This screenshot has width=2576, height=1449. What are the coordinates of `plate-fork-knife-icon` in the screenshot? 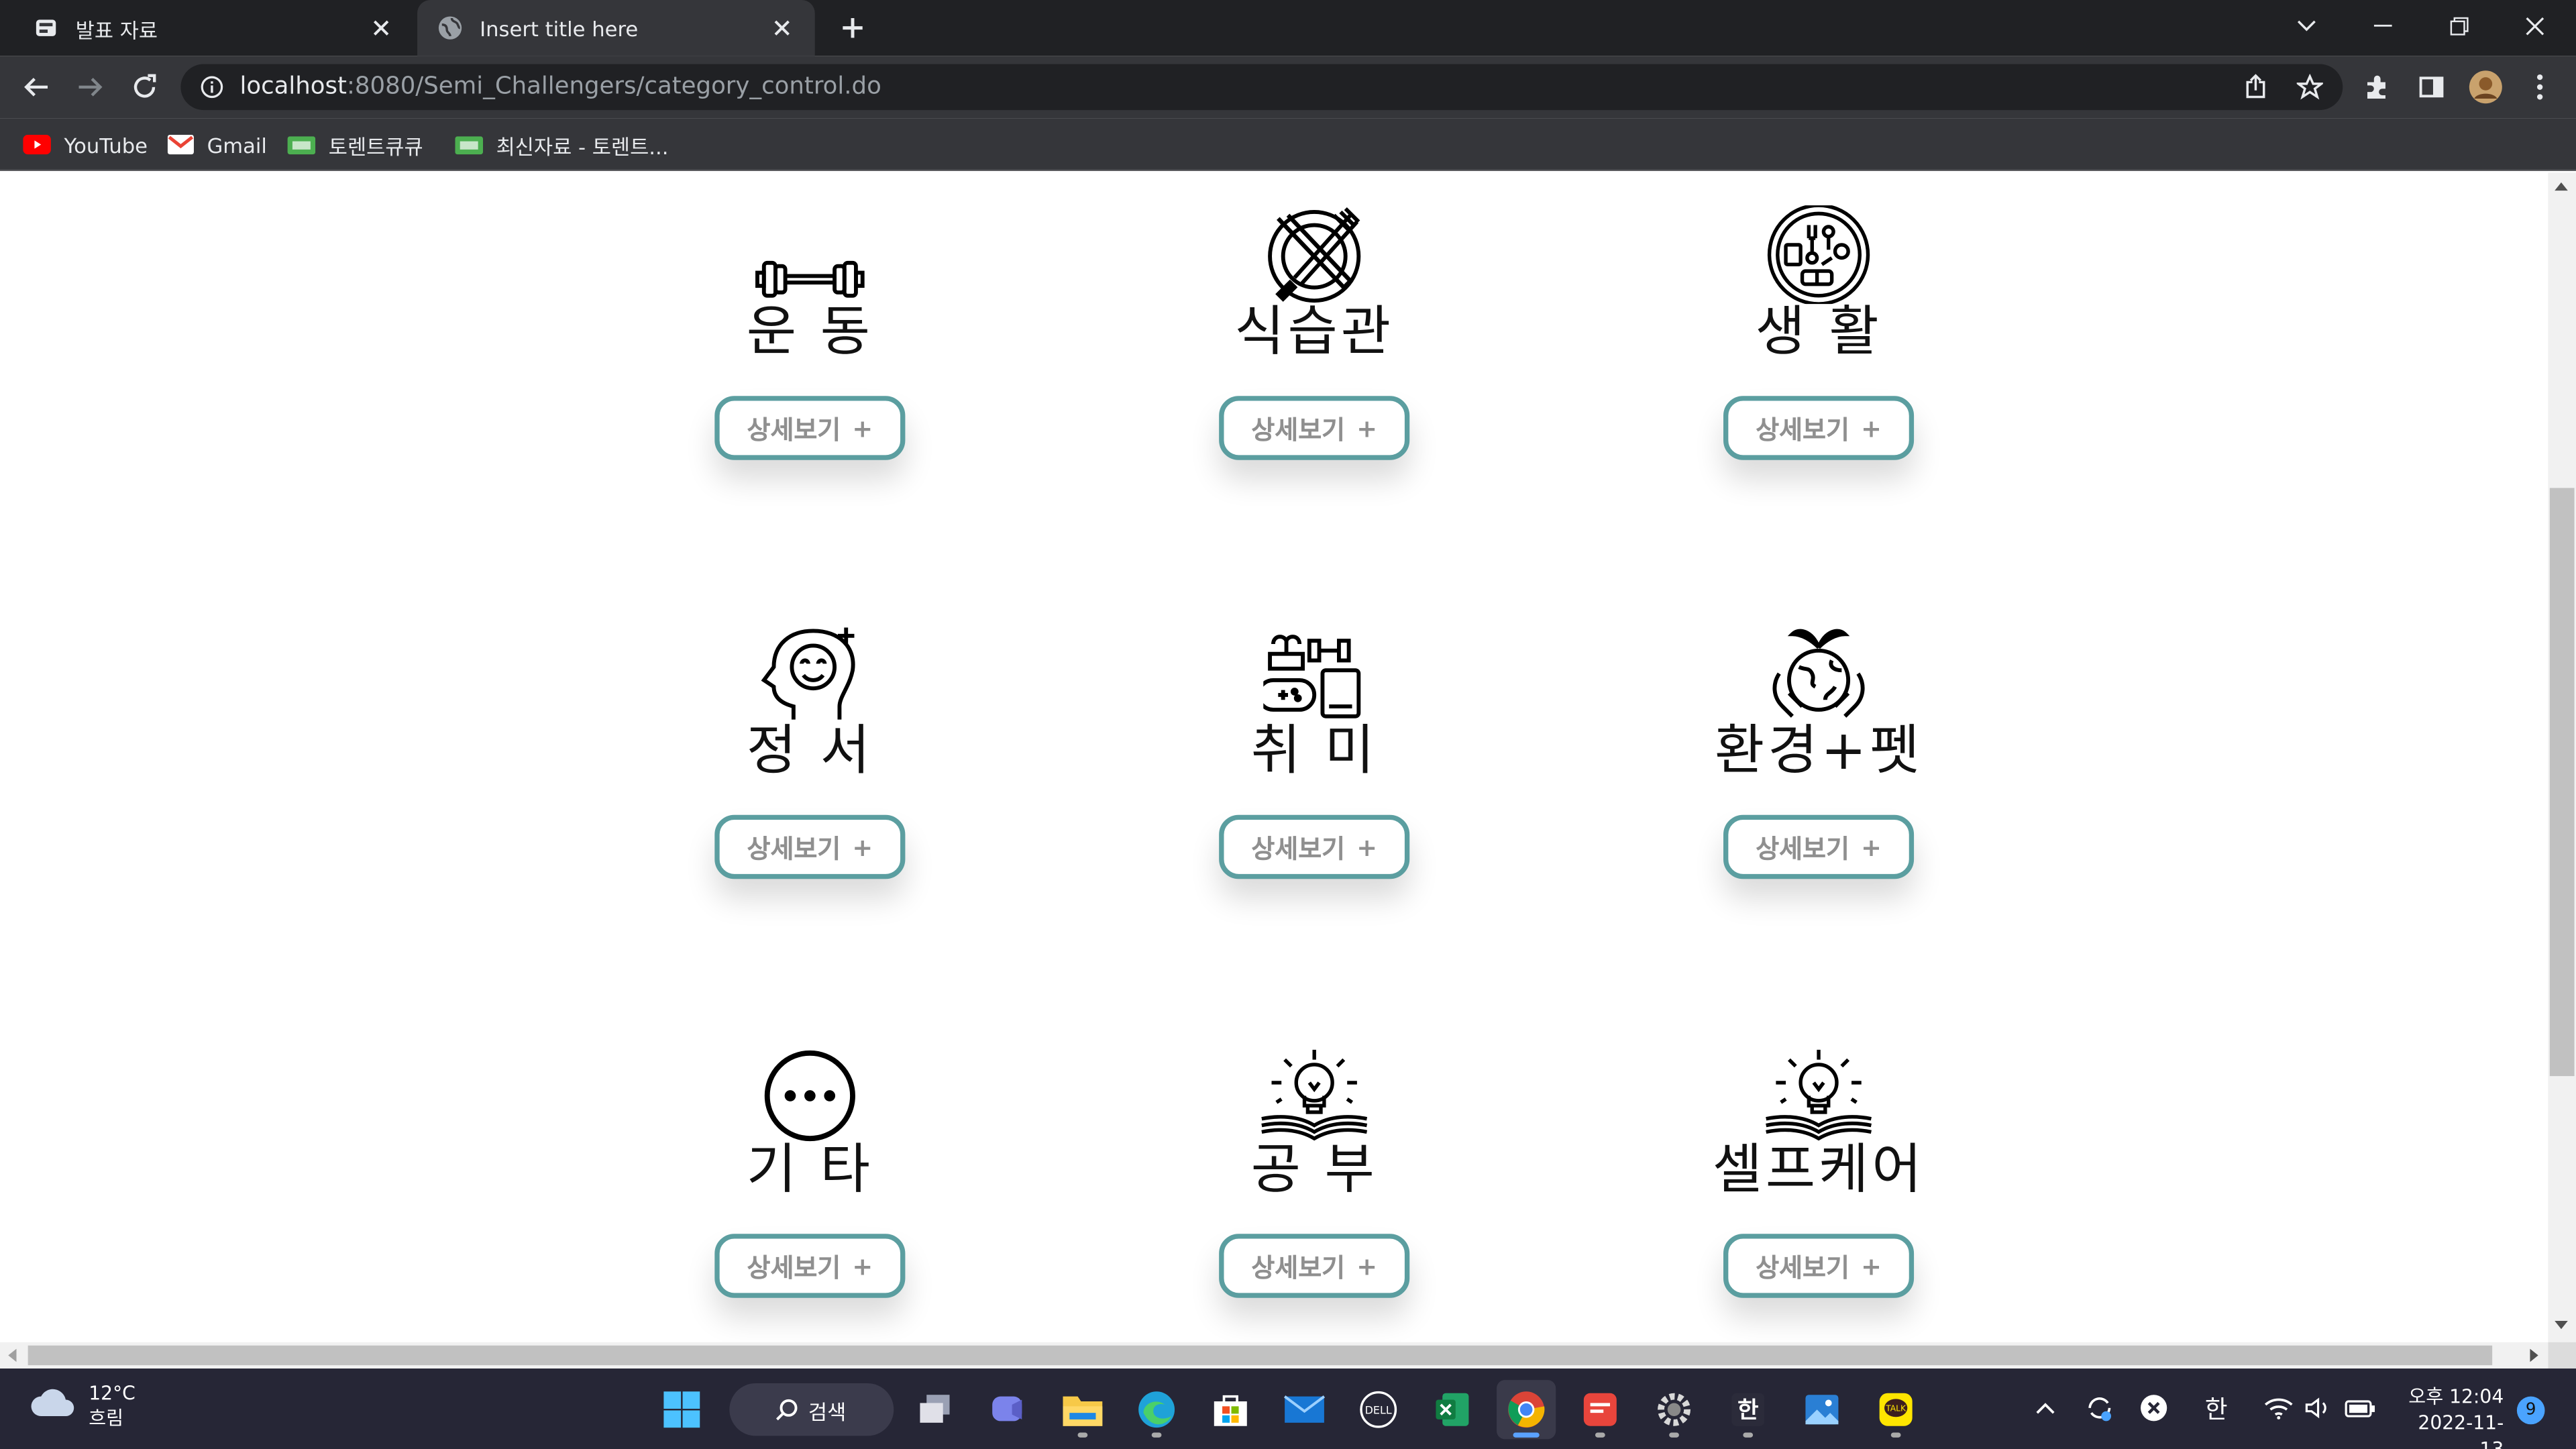 It's located at (1314, 254).